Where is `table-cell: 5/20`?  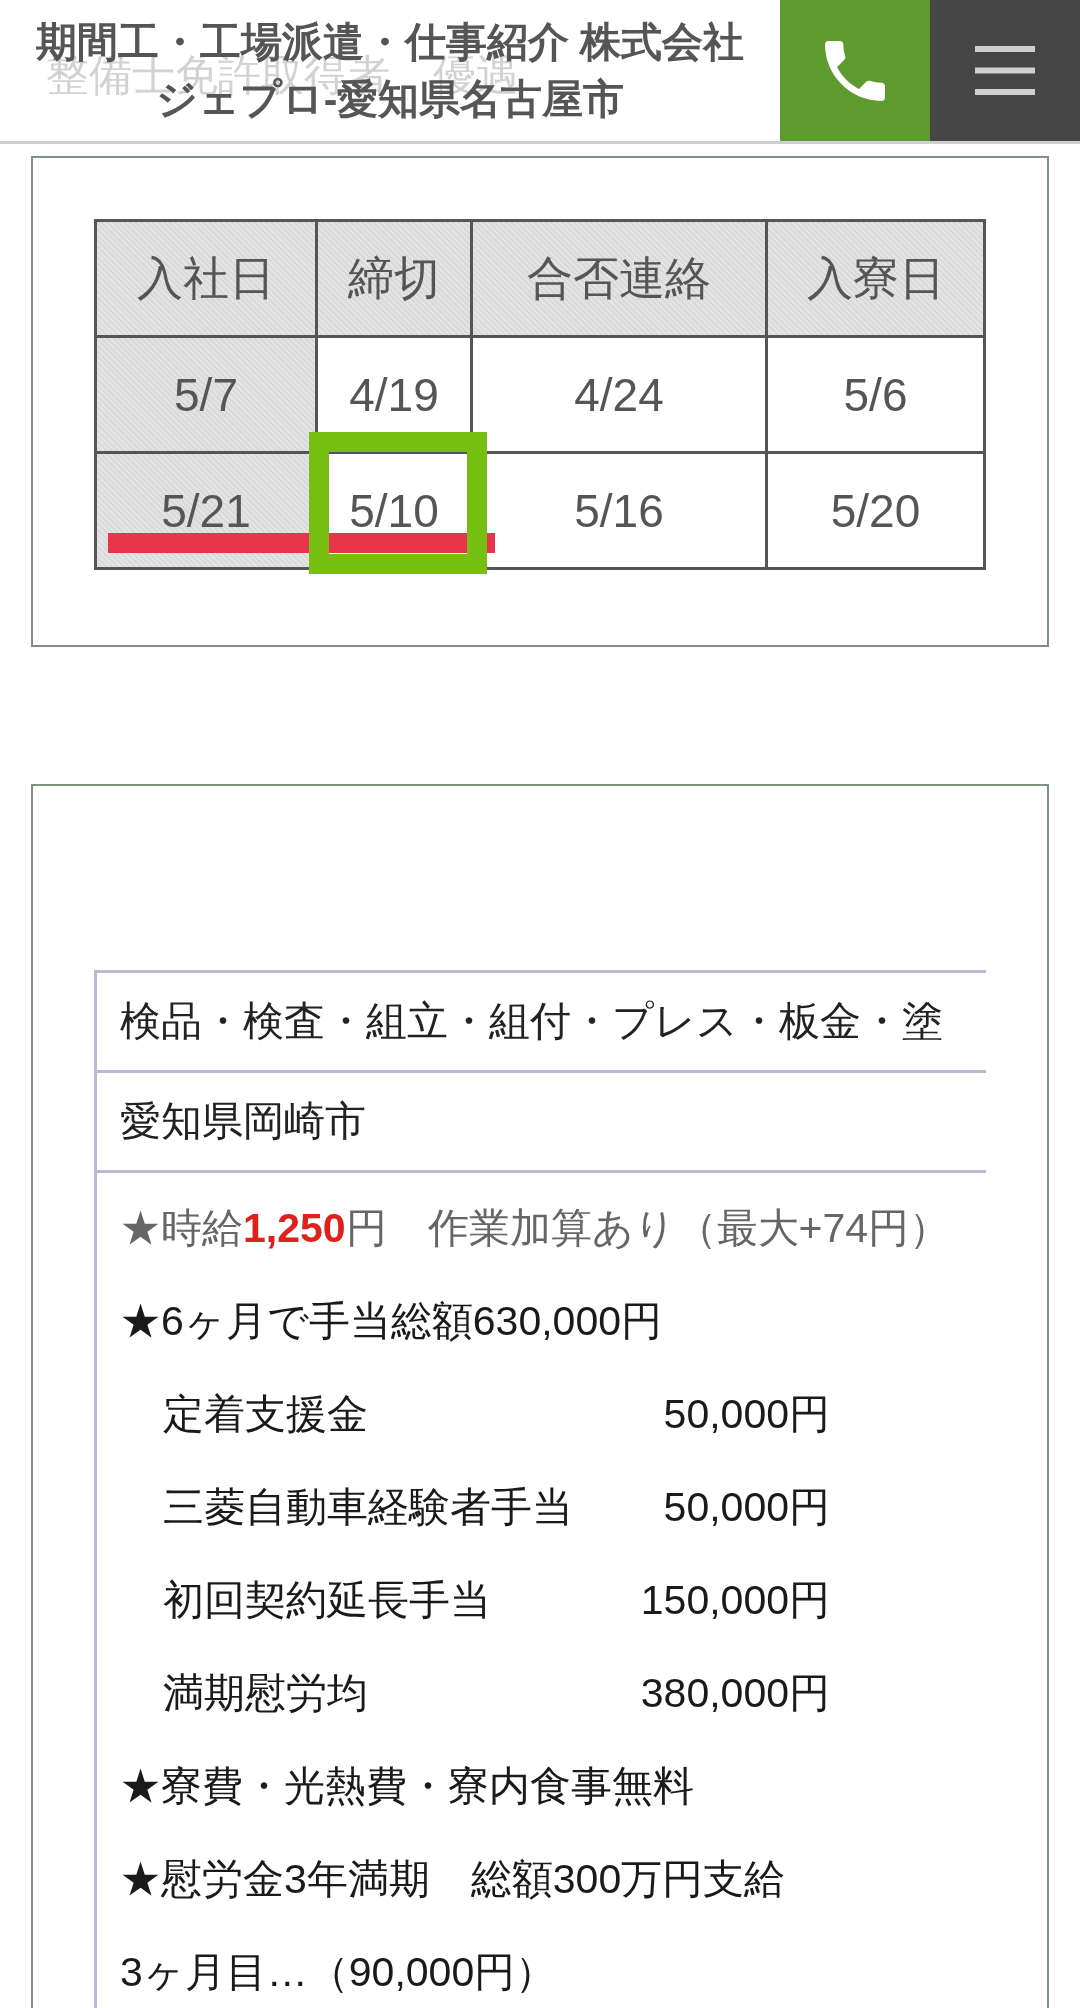 table-cell: 5/20 is located at coordinates (877, 512).